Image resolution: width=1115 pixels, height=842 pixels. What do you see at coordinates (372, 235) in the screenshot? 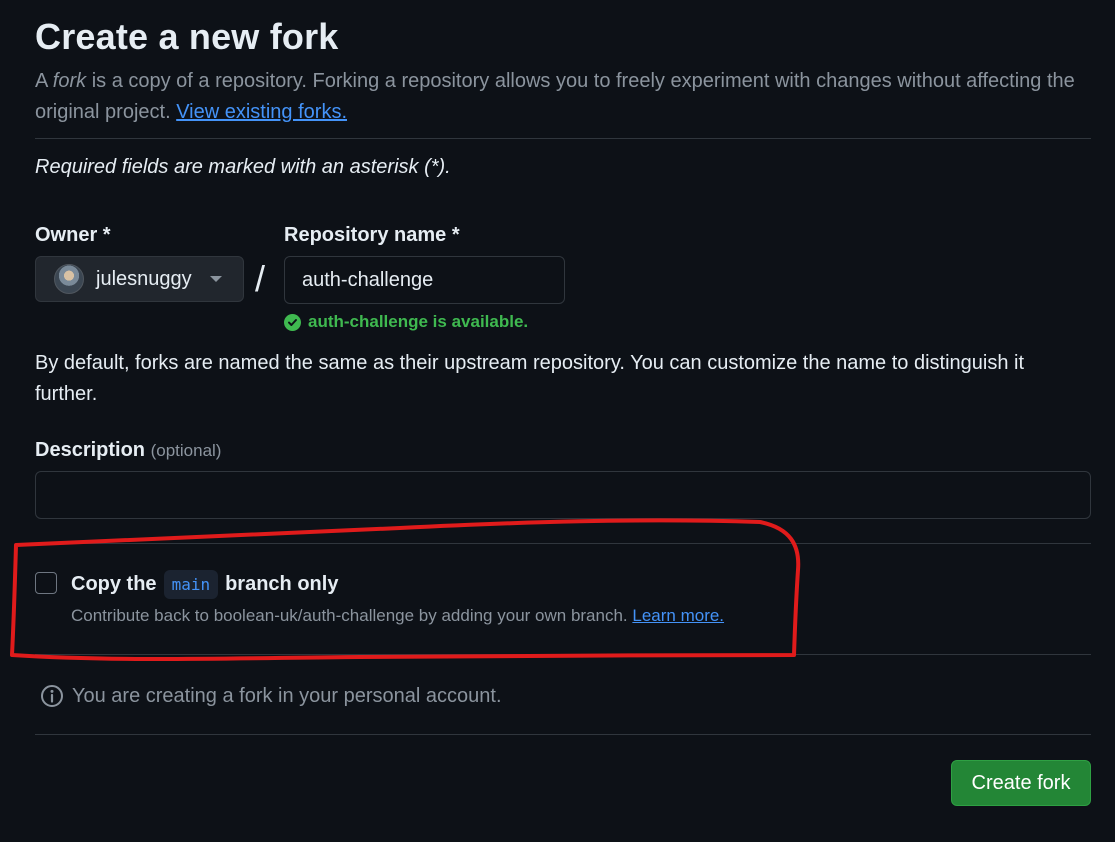
I see `repository-name-label: Repository name *` at bounding box center [372, 235].